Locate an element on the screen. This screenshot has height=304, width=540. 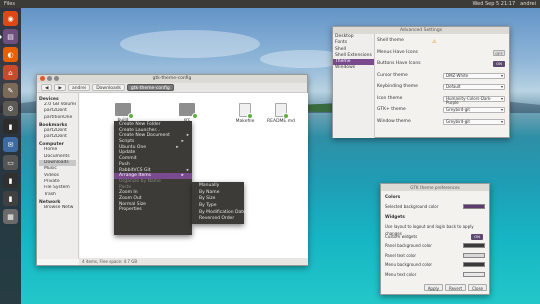
context-menu-item: Properties is located at coordinates (153, 210).